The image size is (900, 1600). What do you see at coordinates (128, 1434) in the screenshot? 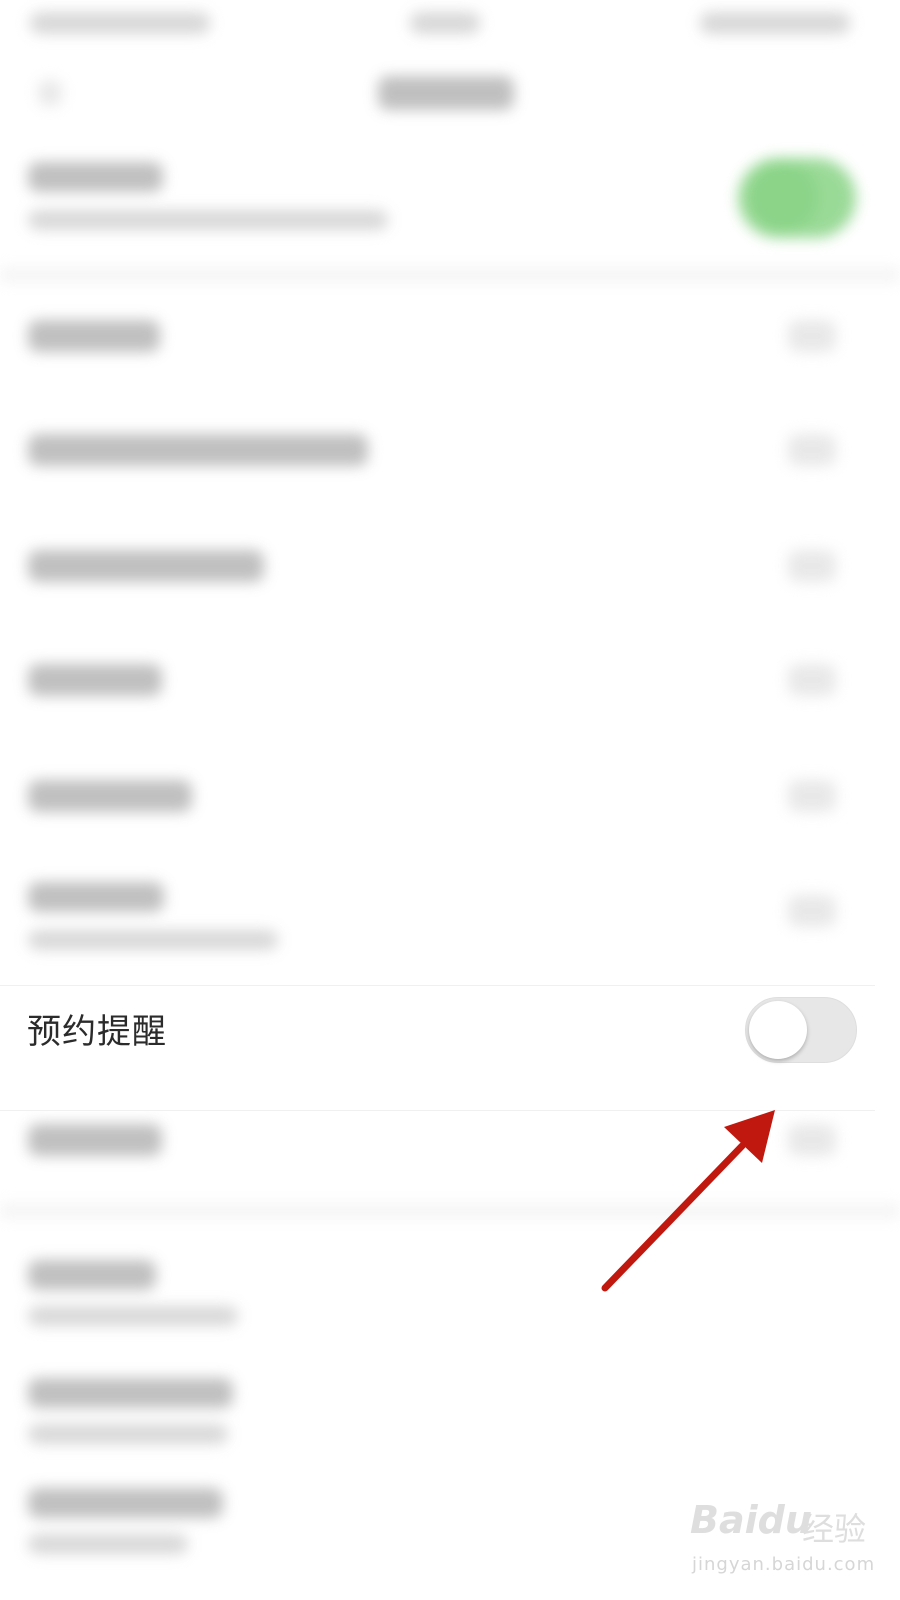
I see `setting-item-11-desc` at bounding box center [128, 1434].